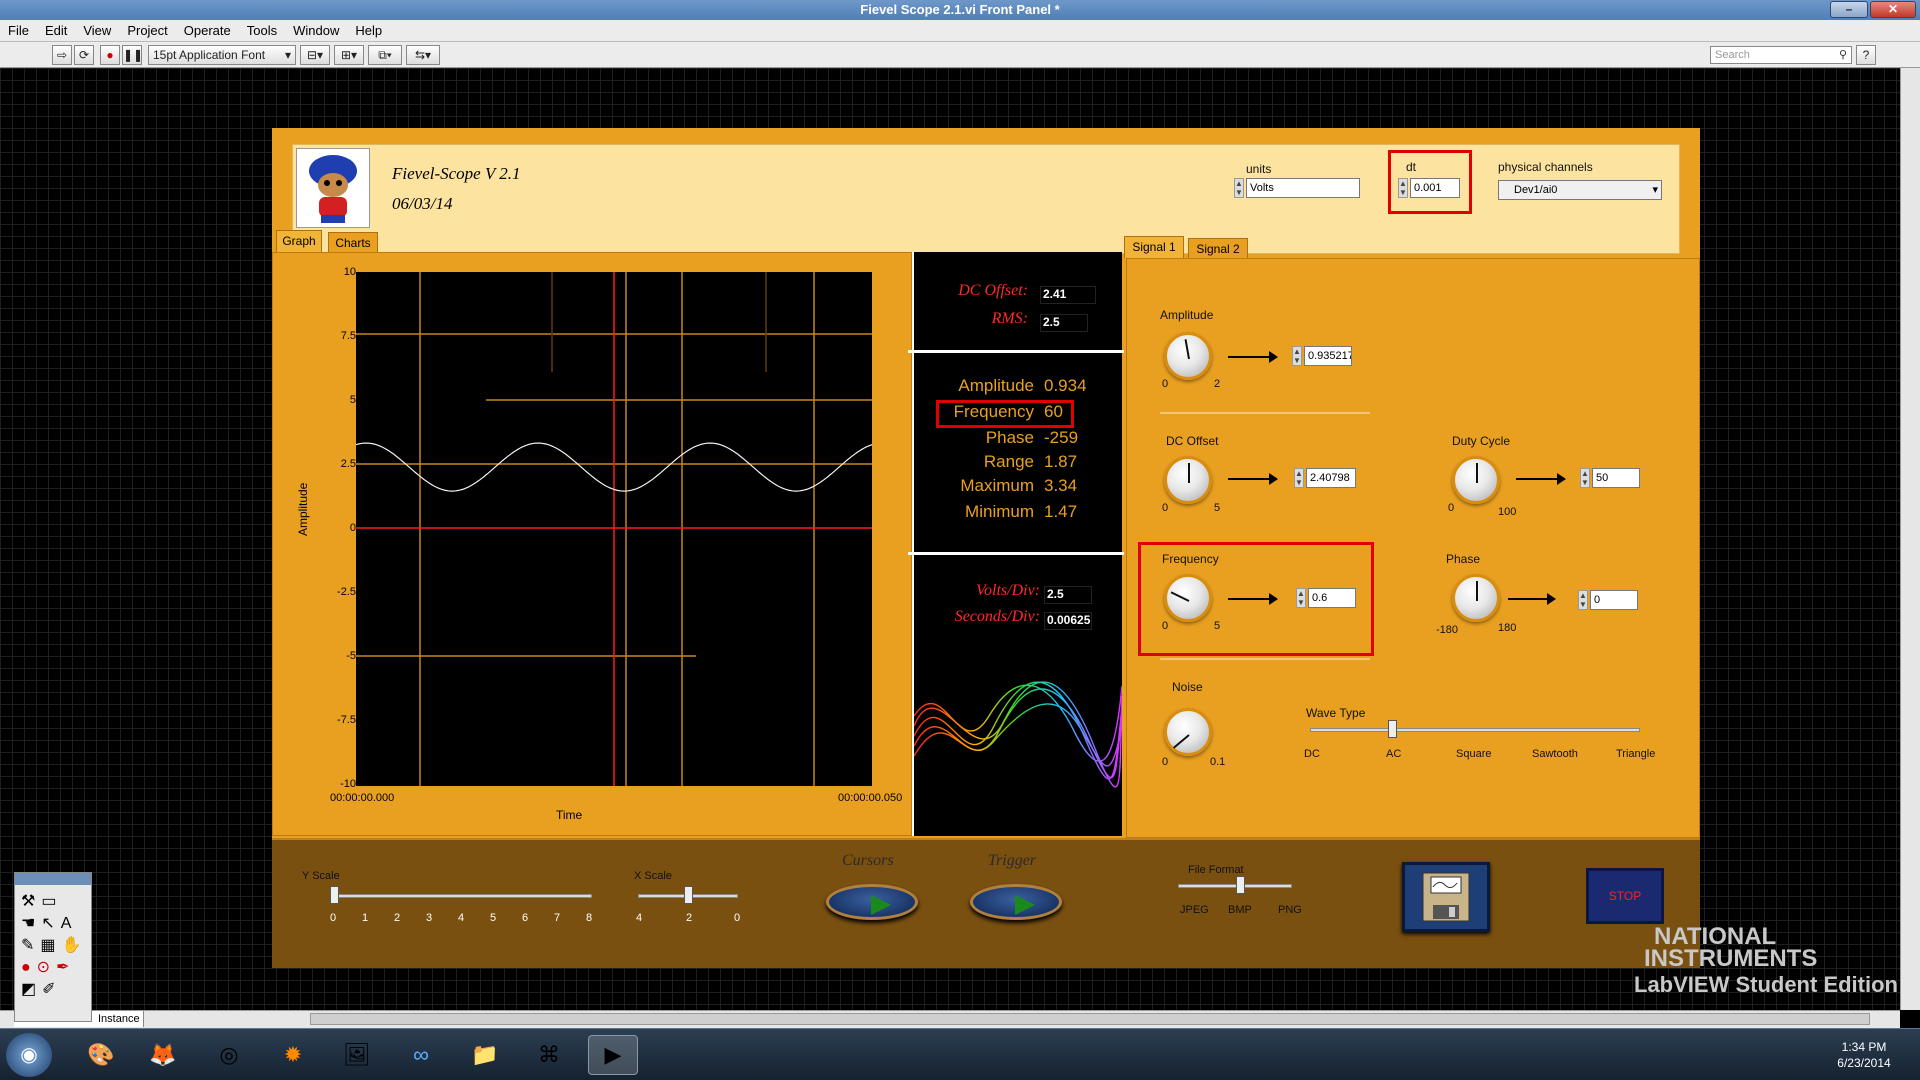 Image resolution: width=1920 pixels, height=1080 pixels. Describe the element at coordinates (147, 31) in the screenshot. I see `menu-project: Project` at that location.